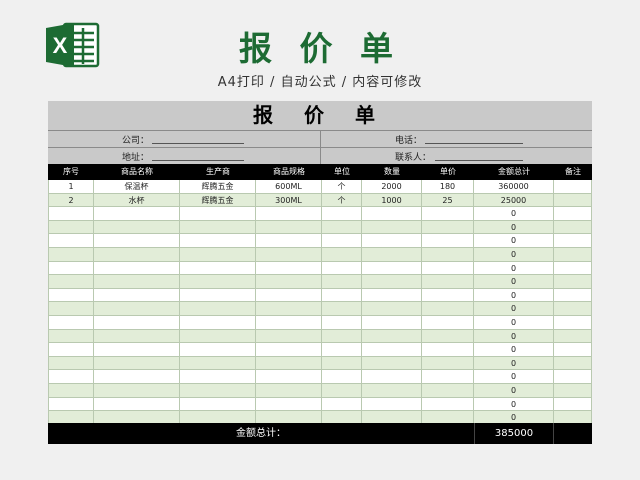 The width and height of the screenshot is (640, 480). I want to click on phone-field, so click(474, 143).